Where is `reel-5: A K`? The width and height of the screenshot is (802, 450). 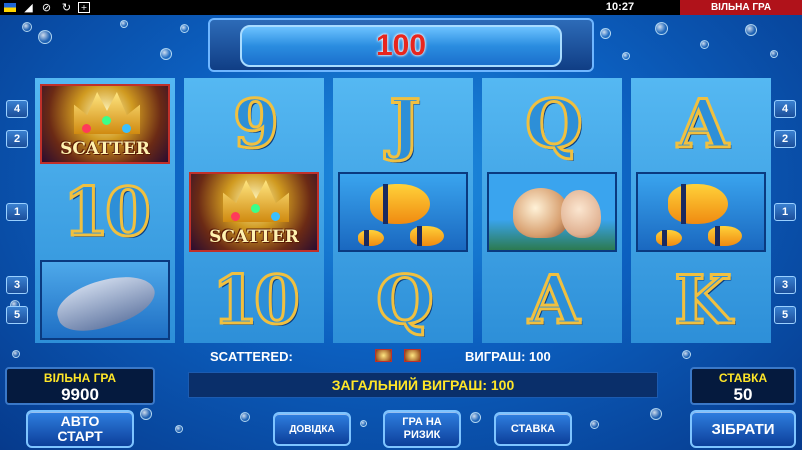
reel-5: A K is located at coordinates (701, 210).